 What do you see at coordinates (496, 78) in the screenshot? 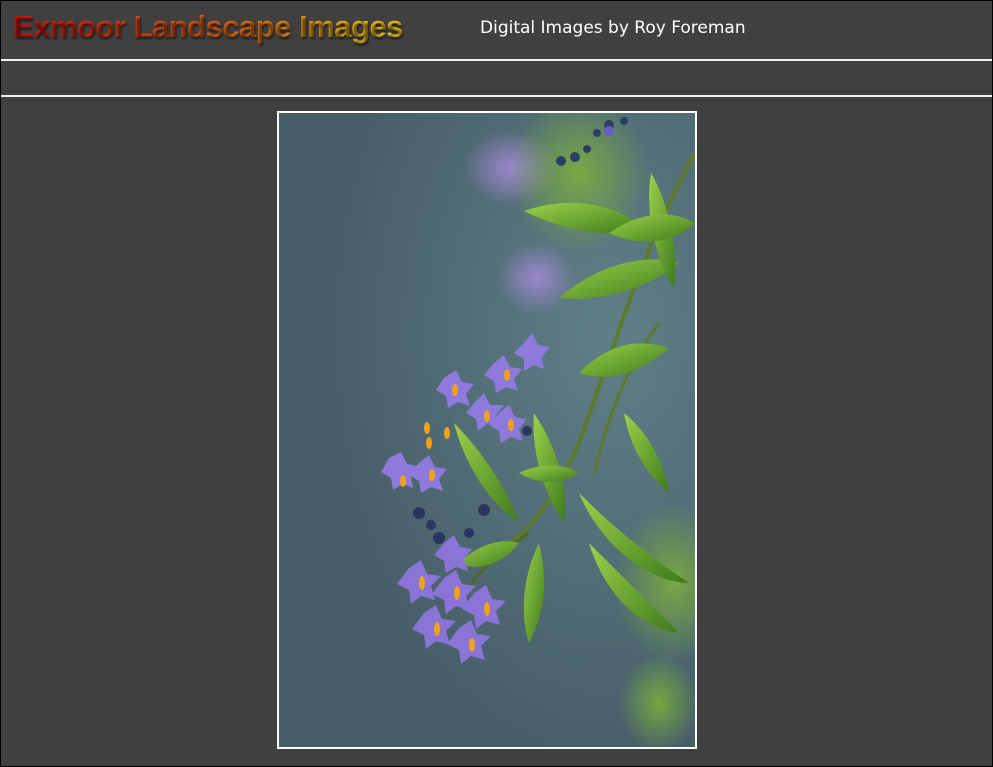
I see `nav-bar` at bounding box center [496, 78].